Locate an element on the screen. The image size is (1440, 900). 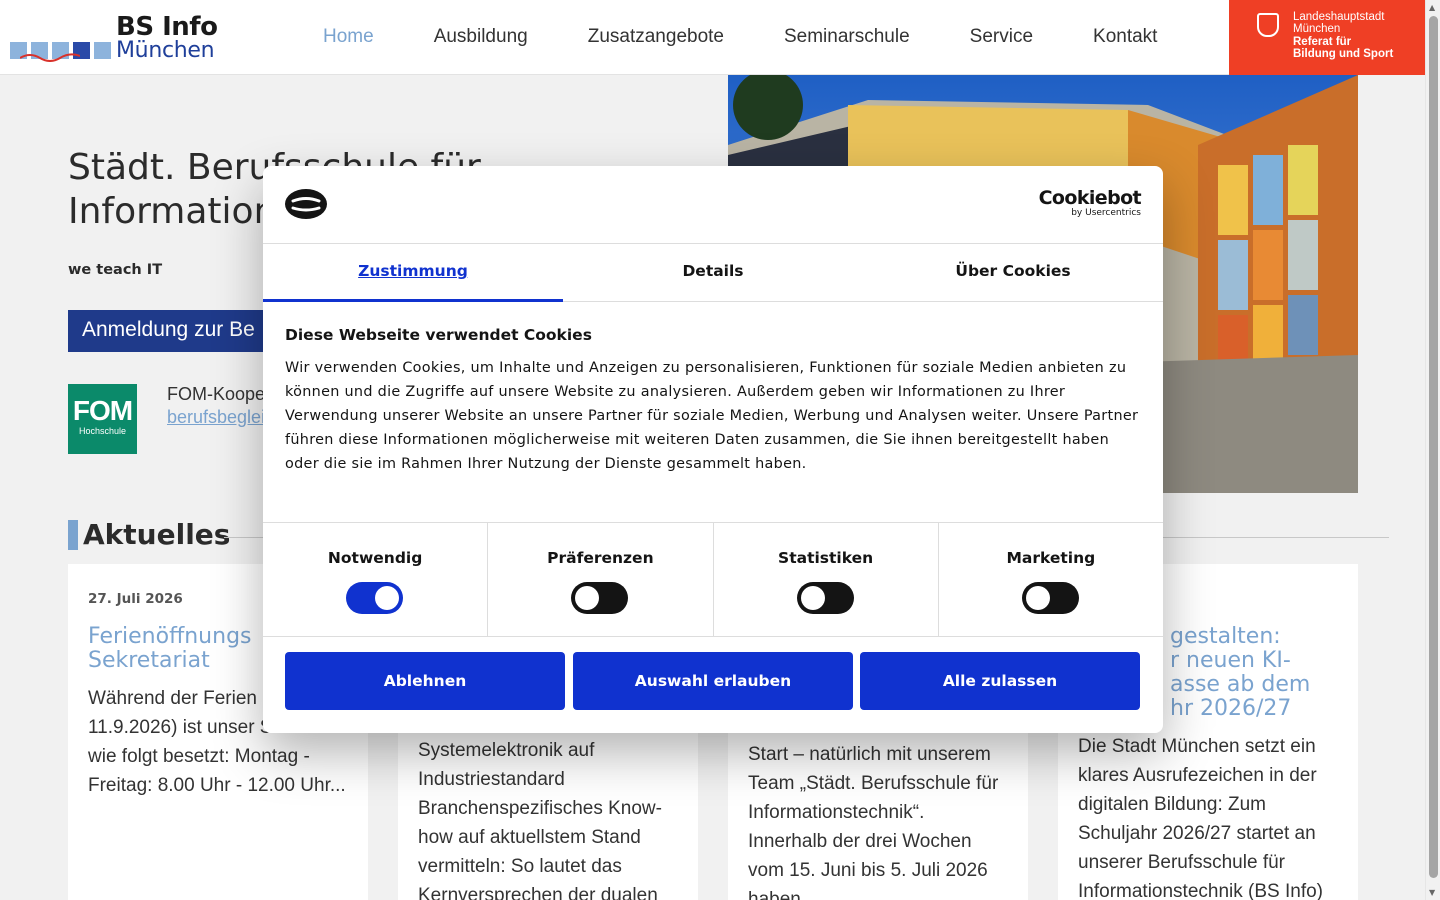
tab-details: Details is located at coordinates (713, 272).